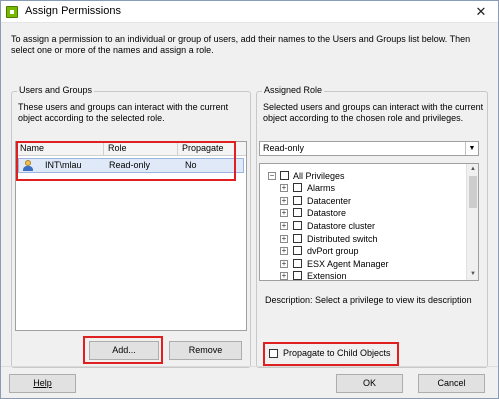  I want to click on collapse-icon: −, so click(272, 176).